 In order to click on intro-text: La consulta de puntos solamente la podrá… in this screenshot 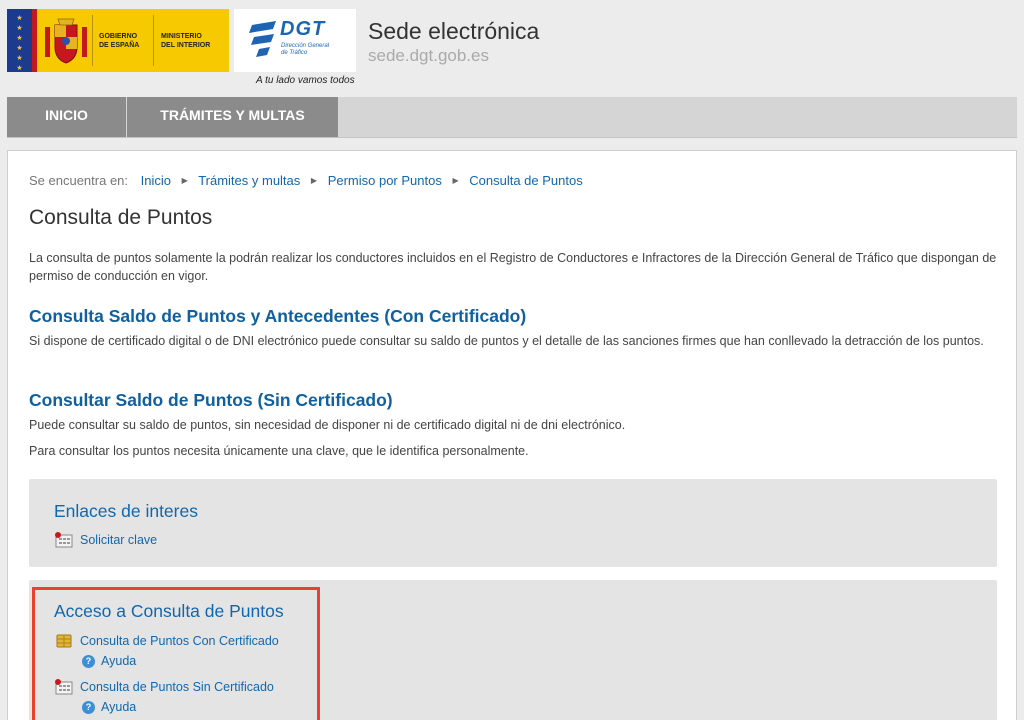, I will do `click(513, 267)`.